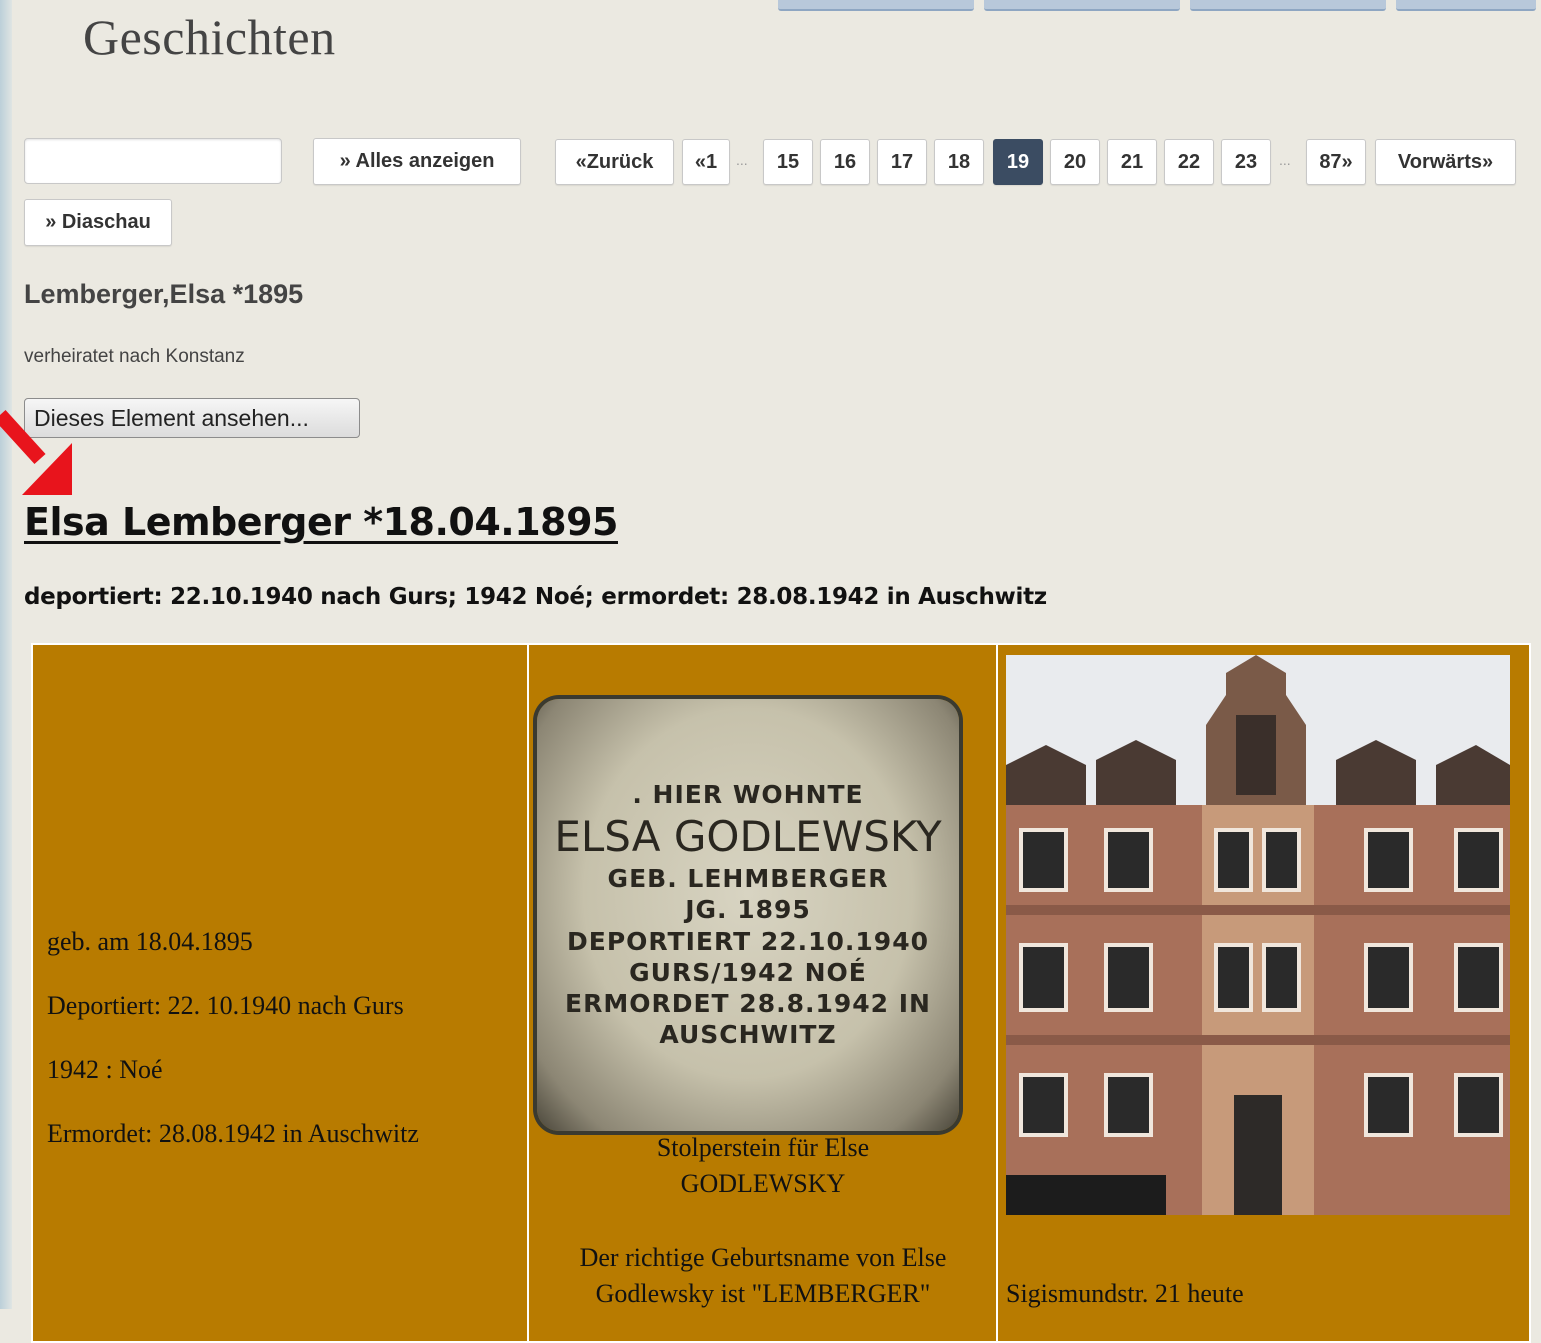 This screenshot has height=1343, width=1541. Describe the element at coordinates (763, 1183) in the screenshot. I see `stone-caption-line: GODLEWSKY` at that location.